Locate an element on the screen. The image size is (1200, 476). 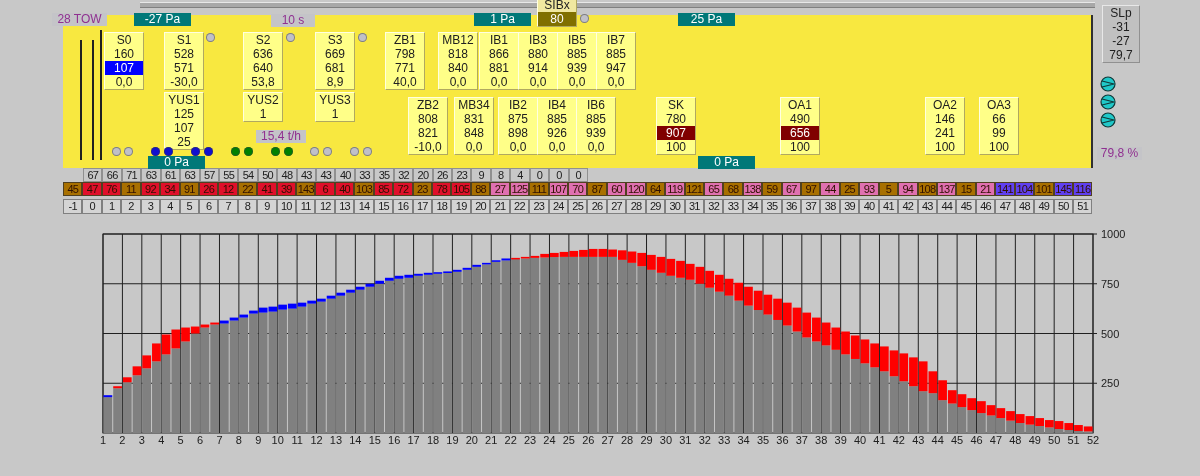
tile-label: ZB1 is located at coordinates (405, 40).